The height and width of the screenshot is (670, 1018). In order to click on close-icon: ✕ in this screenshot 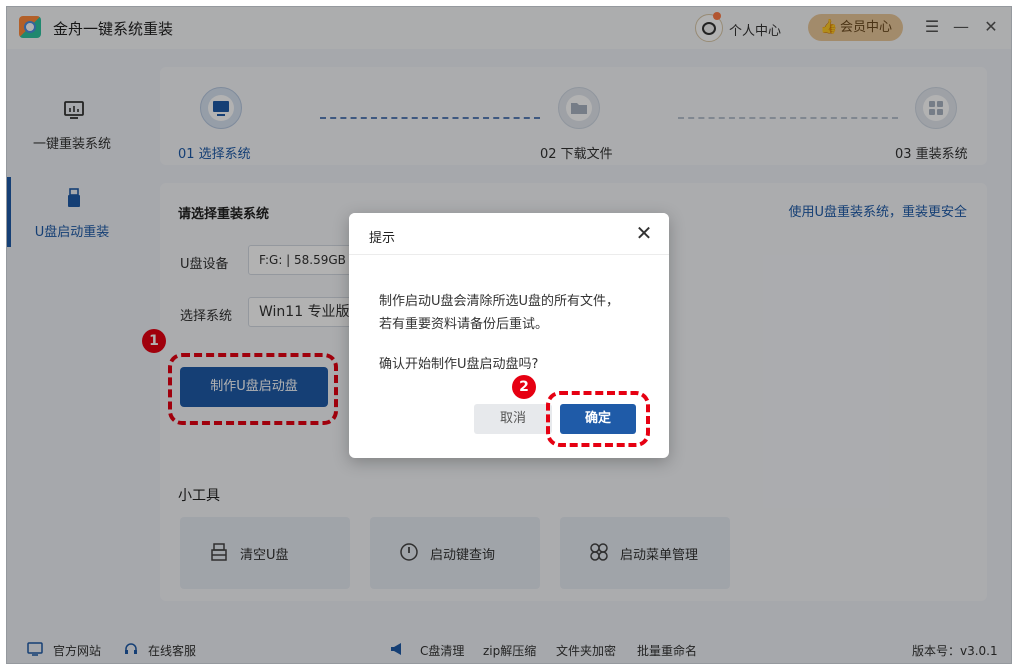, I will do `click(644, 233)`.